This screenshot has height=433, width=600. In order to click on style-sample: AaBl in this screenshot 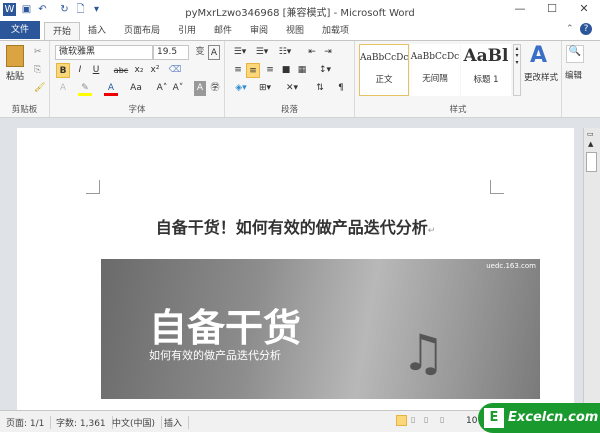, I will do `click(486, 56)`.